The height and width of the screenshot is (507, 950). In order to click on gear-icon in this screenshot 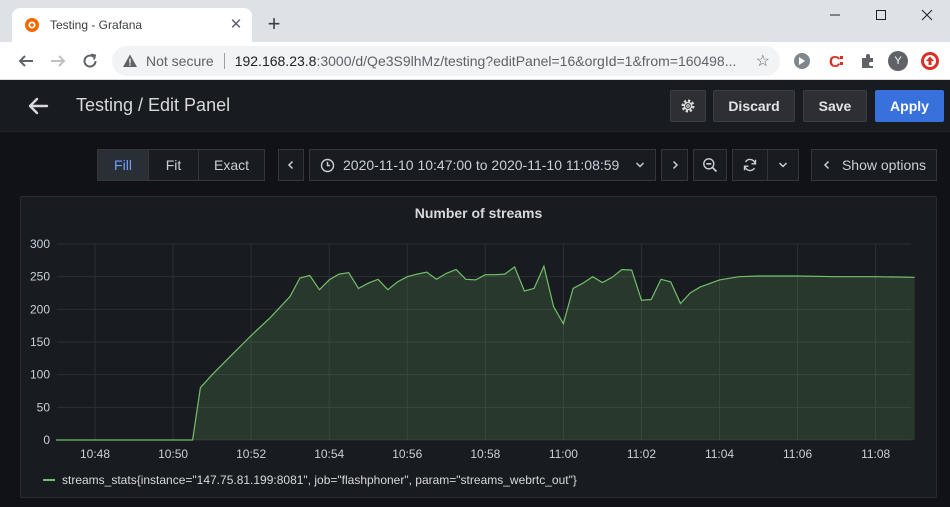, I will do `click(688, 106)`.